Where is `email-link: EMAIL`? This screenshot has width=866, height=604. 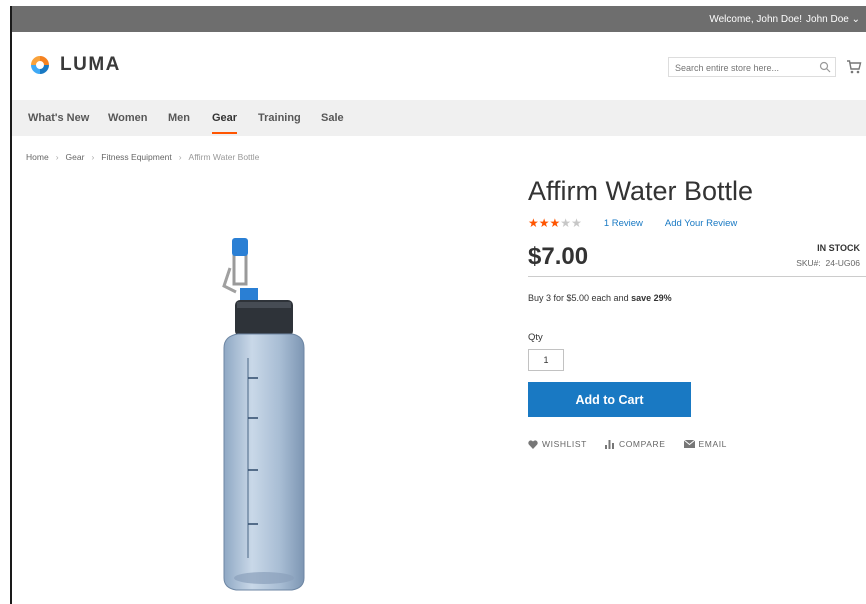
email-link: EMAIL is located at coordinates (705, 444).